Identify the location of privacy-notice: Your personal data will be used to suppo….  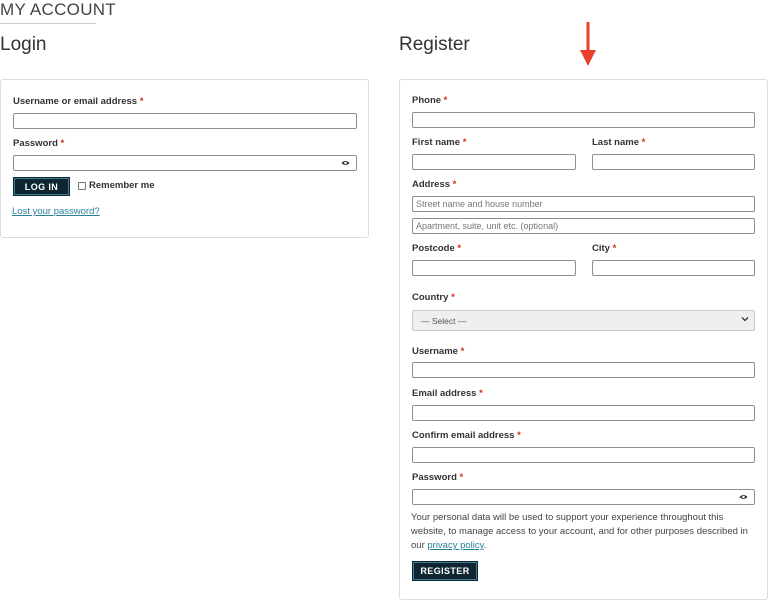
(579, 531).